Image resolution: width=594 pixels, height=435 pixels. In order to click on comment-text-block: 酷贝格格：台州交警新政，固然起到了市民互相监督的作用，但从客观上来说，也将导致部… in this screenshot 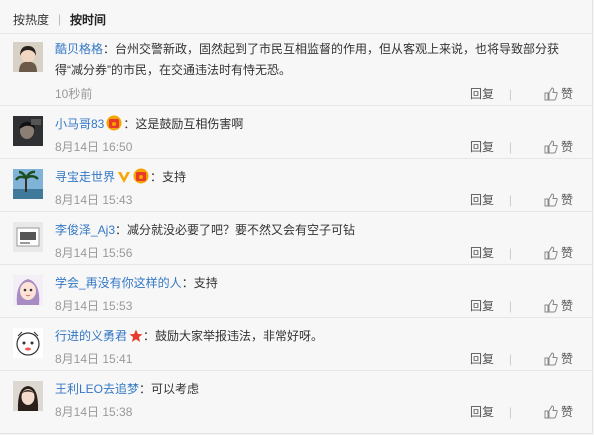, I will do `click(314, 60)`.